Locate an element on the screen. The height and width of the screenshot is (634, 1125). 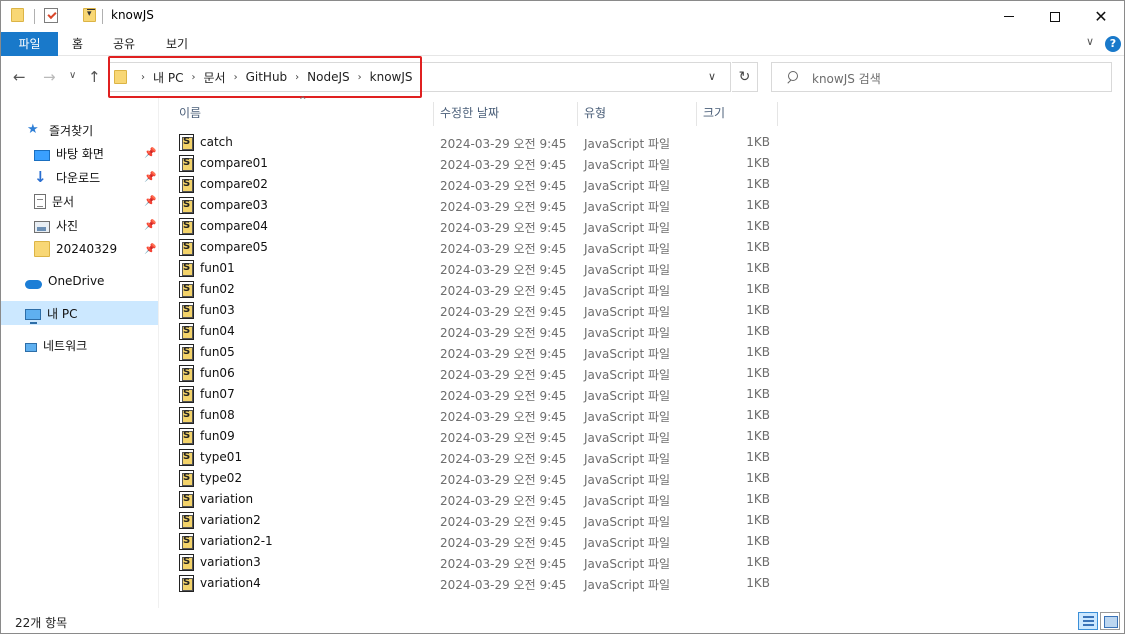
sidebar-item-documents: 문서 📌 is located at coordinates (96, 201).